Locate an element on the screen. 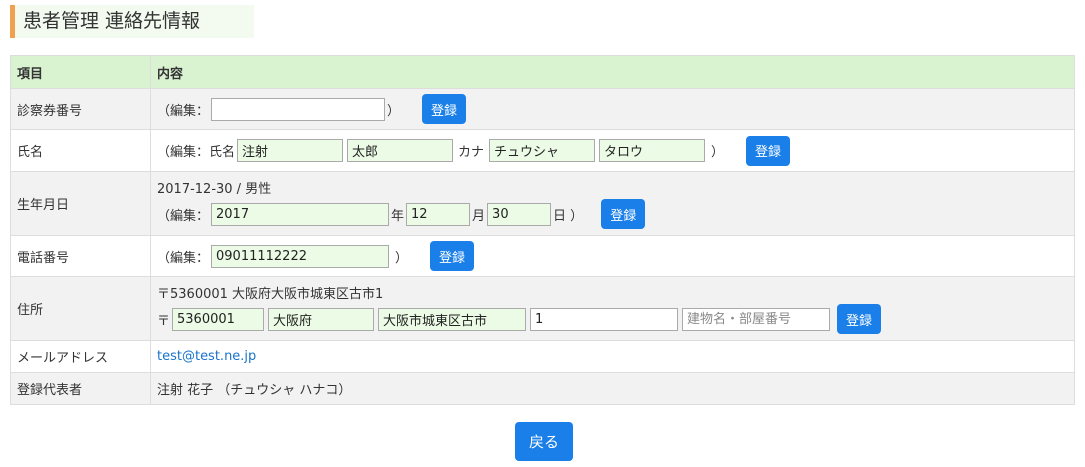  register-birthdate-button: 登録 is located at coordinates (623, 214).